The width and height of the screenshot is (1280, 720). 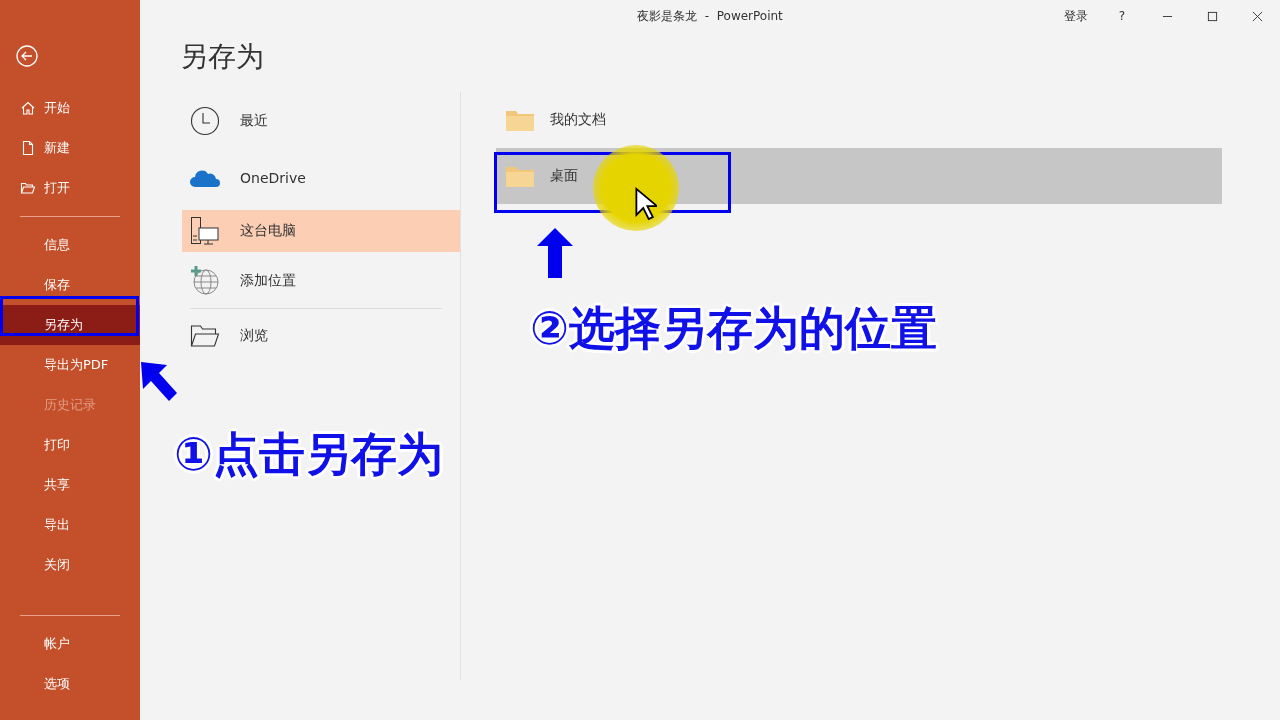 I want to click on location-item: 浏览, so click(x=321, y=336).